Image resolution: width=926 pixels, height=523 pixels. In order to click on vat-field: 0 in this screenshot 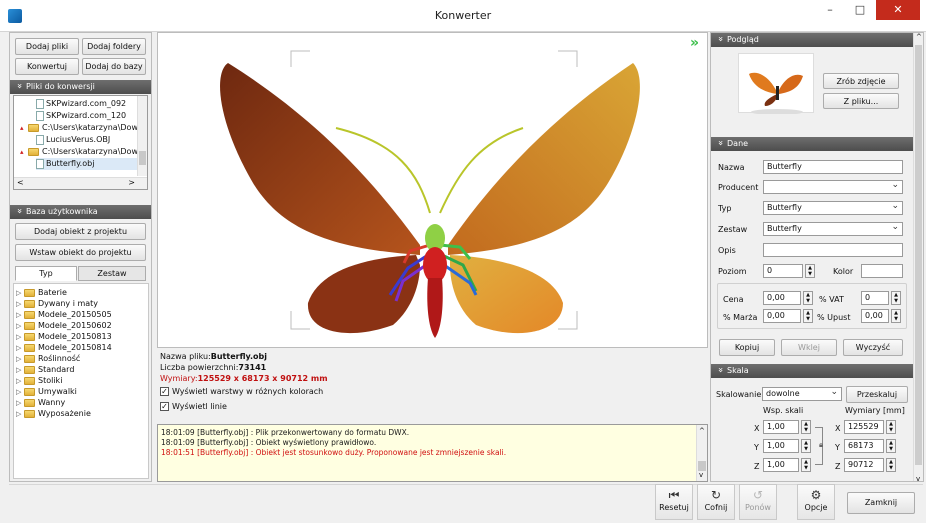, I will do `click(875, 298)`.